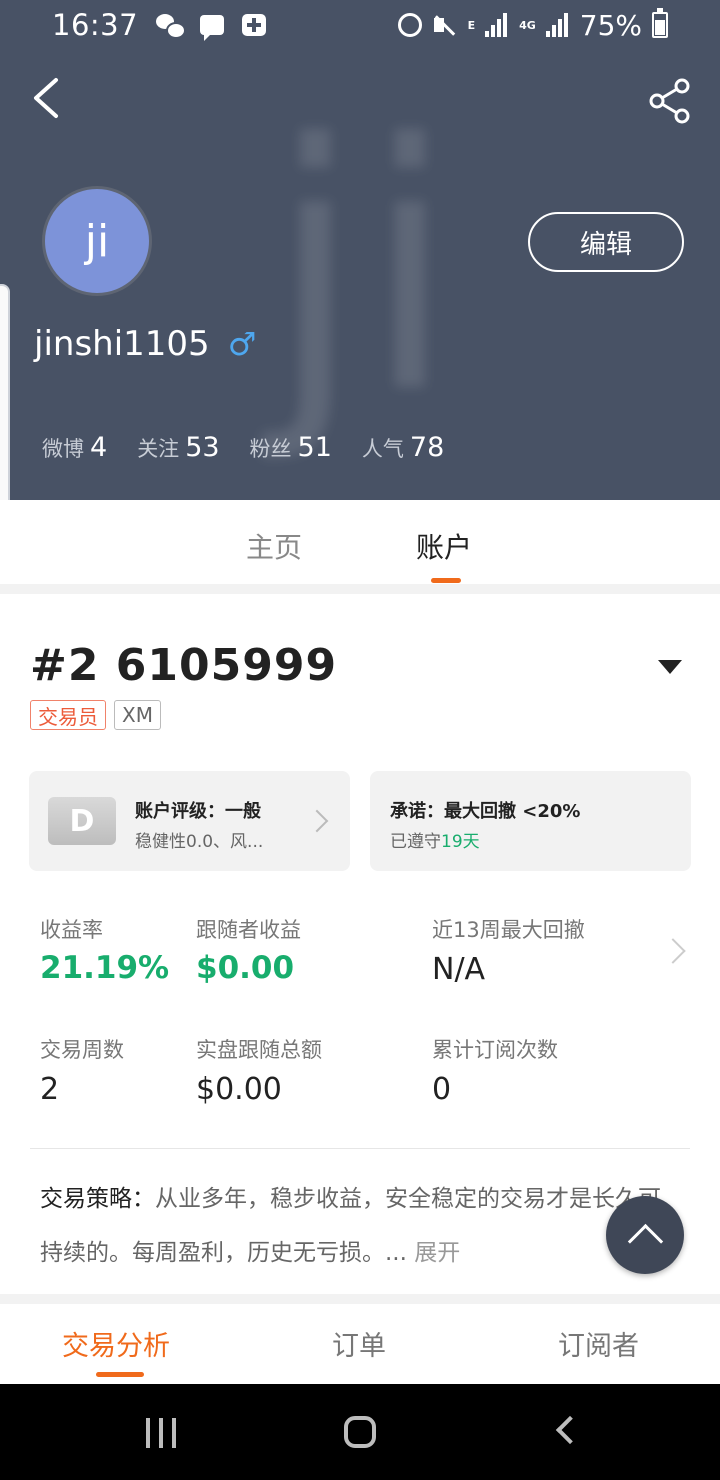 Image resolution: width=720 pixels, height=1480 pixels. Describe the element at coordinates (360, 25) in the screenshot. I see `status-bar: 16:37 E 4G 75%` at that location.